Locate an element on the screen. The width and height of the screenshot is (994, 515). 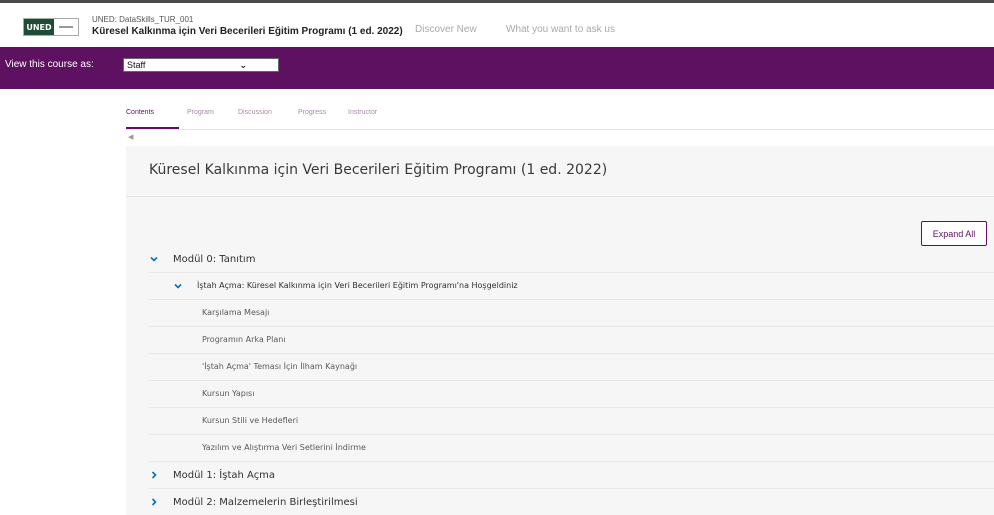
section-row: Modül 2: Malzemelerin Birleştirilmesi is located at coordinates (571, 502).